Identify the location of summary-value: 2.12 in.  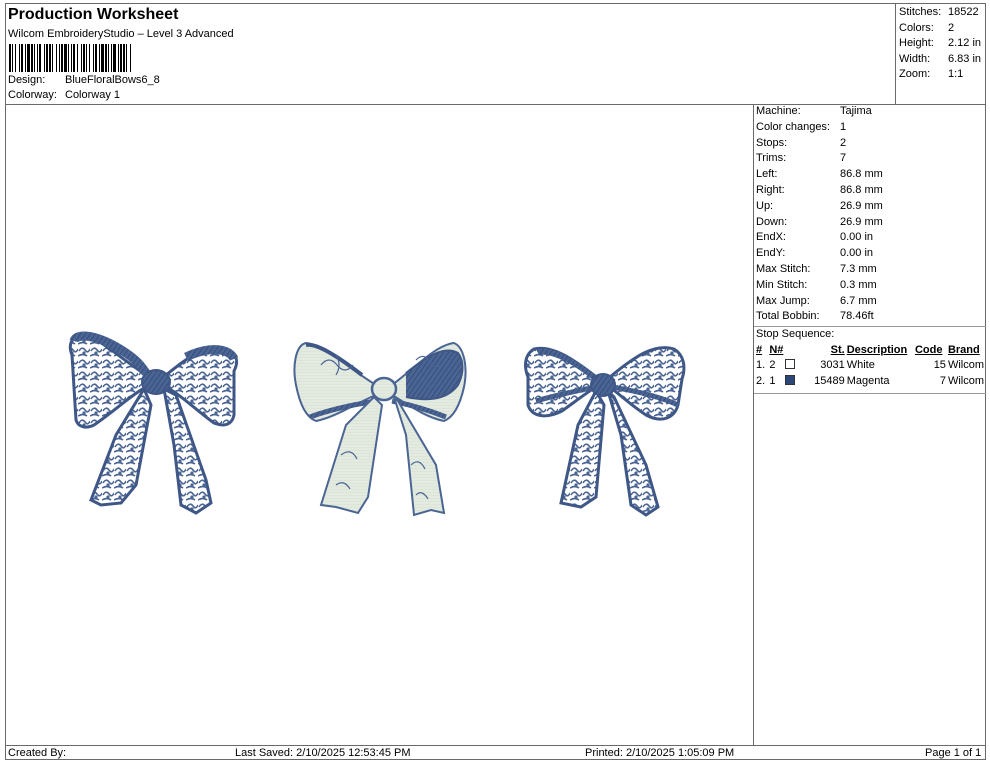
(965, 43).